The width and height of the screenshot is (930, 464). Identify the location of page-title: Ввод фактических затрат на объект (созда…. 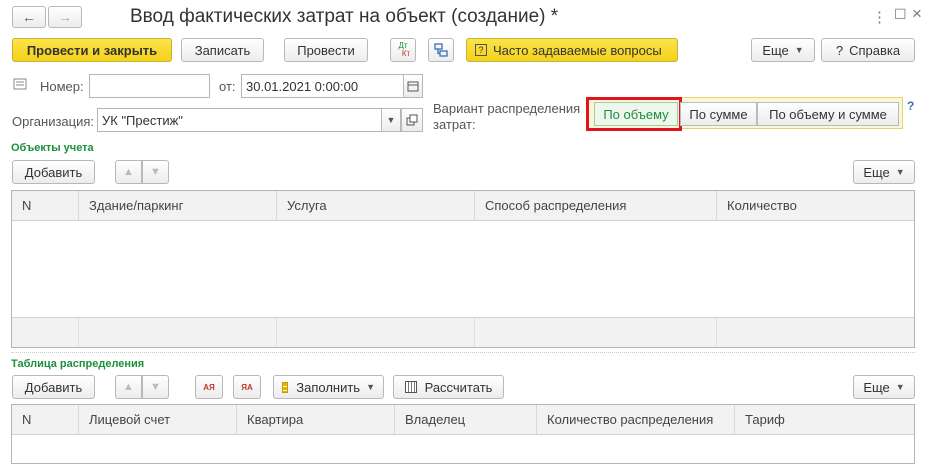
(344, 16).